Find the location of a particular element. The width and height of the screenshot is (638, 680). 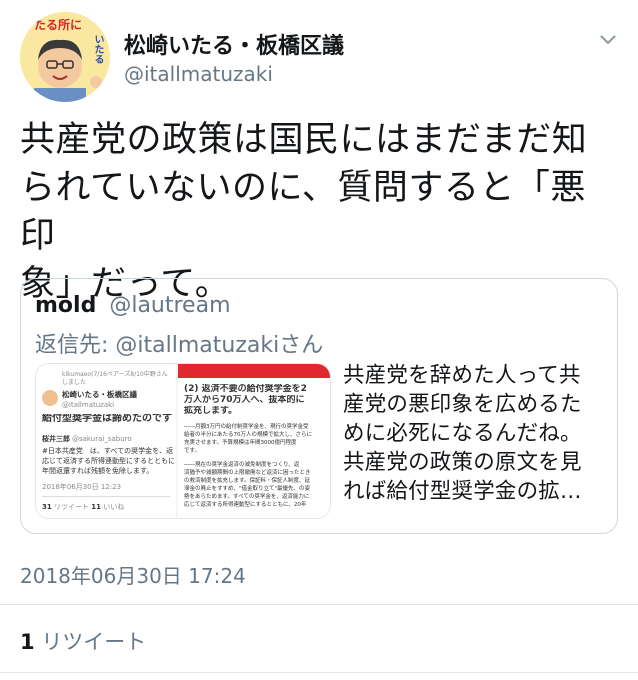

reply-handle: @itallmatuzaki is located at coordinates (197, 345).